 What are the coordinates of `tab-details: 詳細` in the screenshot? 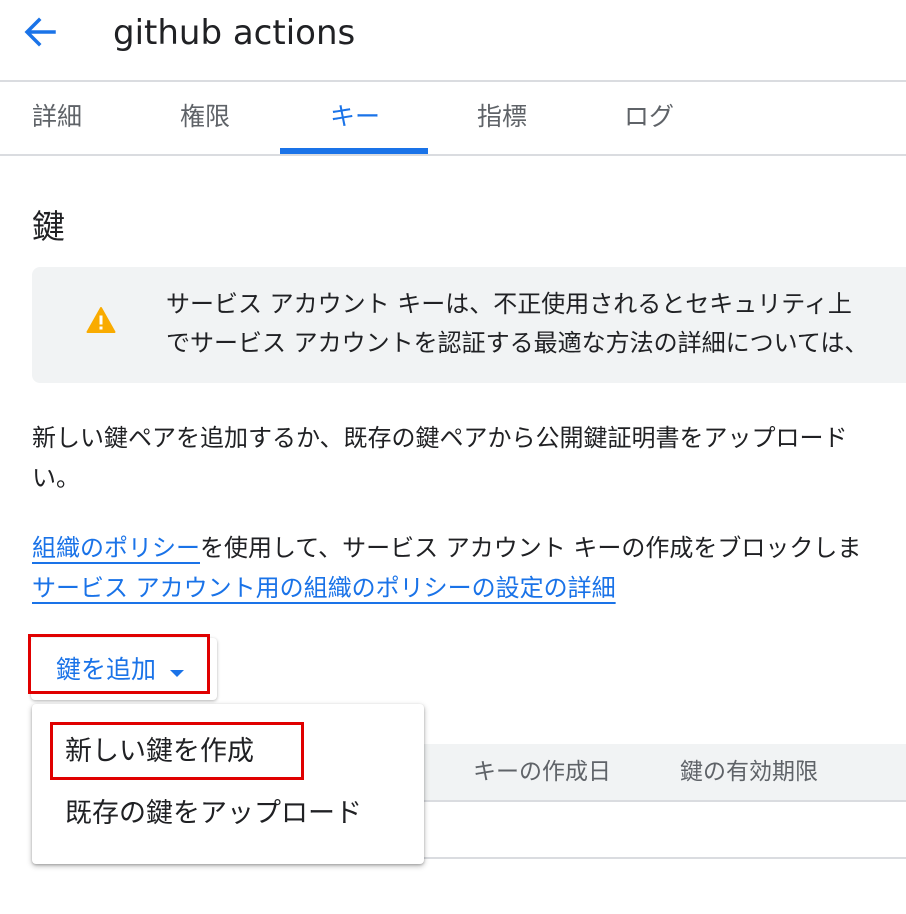 It's located at (57, 118).